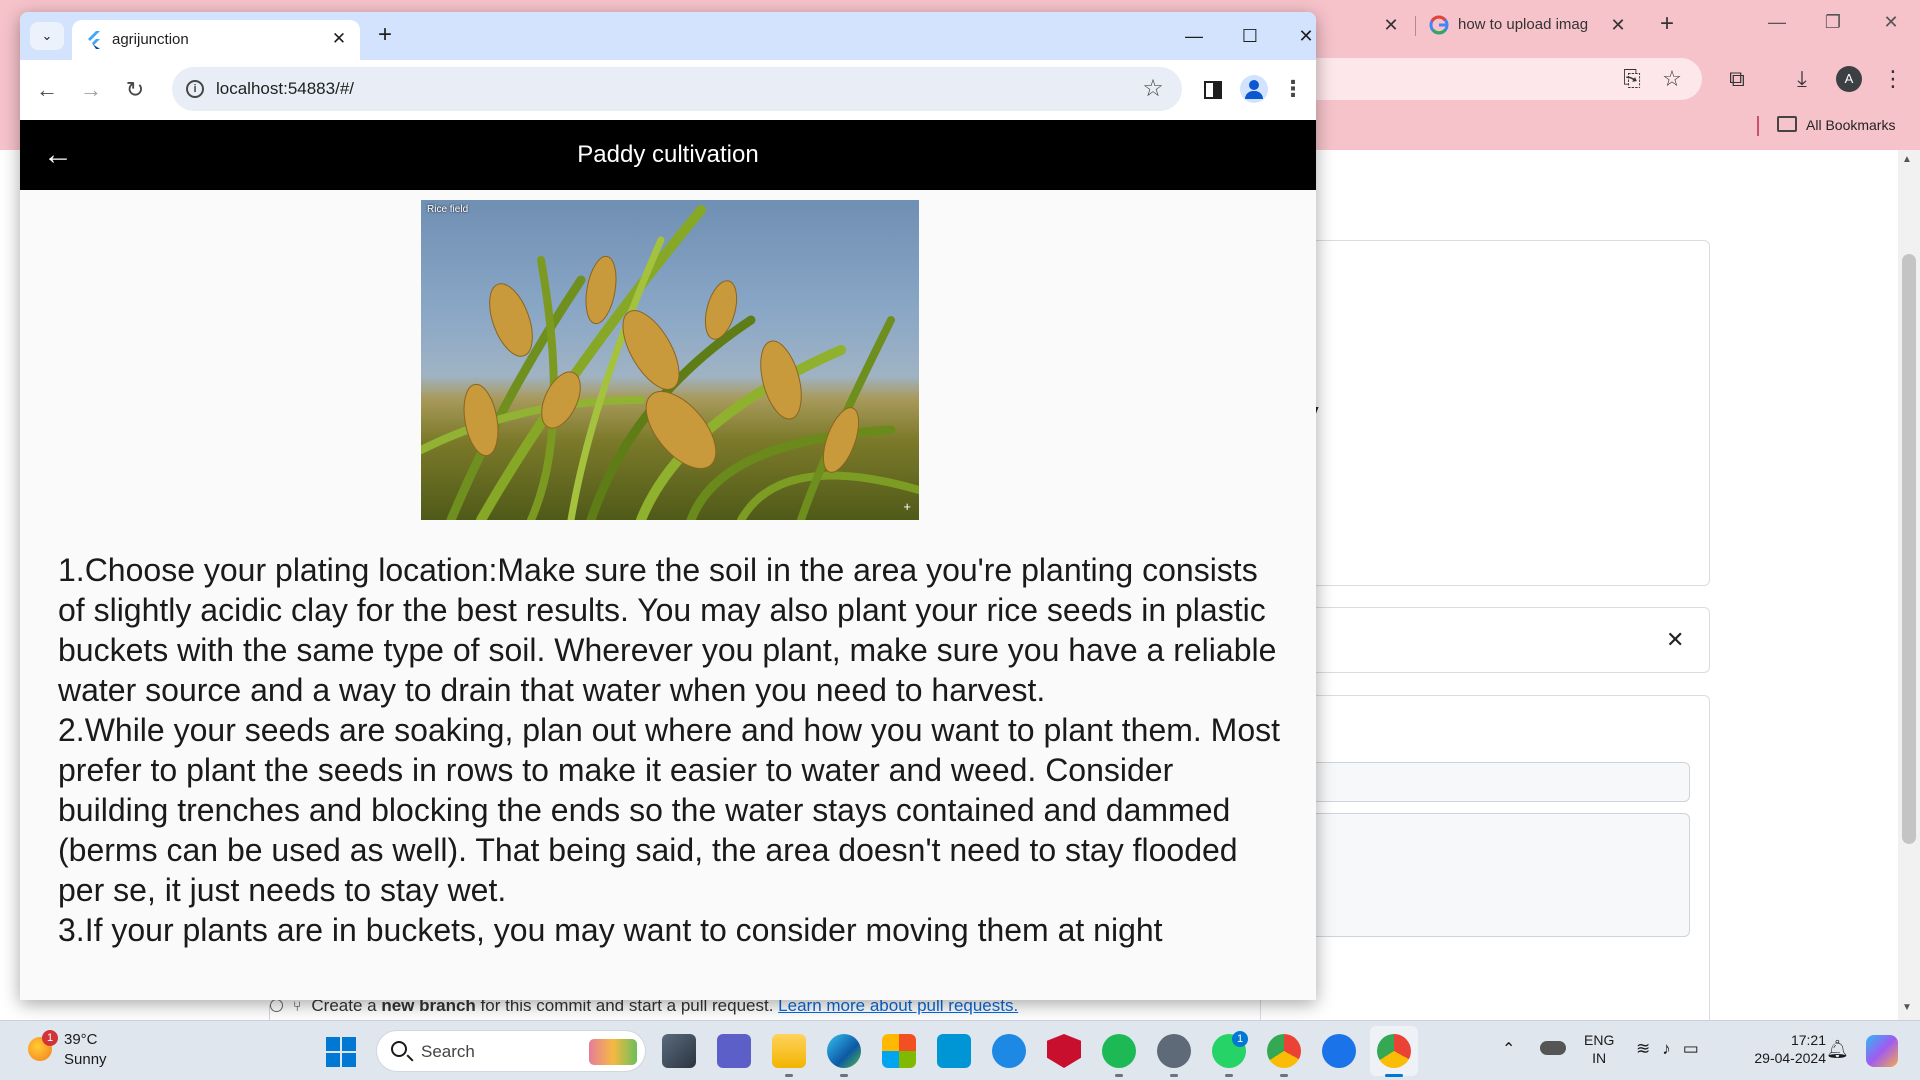 This screenshot has width=1920, height=1080. Describe the element at coordinates (1394, 1075) in the screenshot. I see `chrome-active-indicator` at that location.